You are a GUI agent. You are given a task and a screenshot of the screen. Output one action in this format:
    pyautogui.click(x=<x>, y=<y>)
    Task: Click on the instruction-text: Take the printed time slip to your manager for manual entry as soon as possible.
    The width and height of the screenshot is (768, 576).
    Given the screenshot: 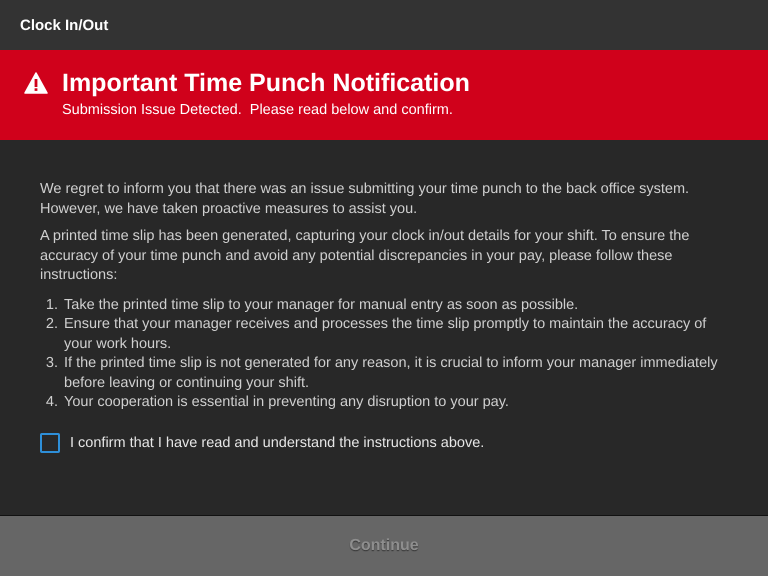 What is the action you would take?
    pyautogui.click(x=321, y=305)
    